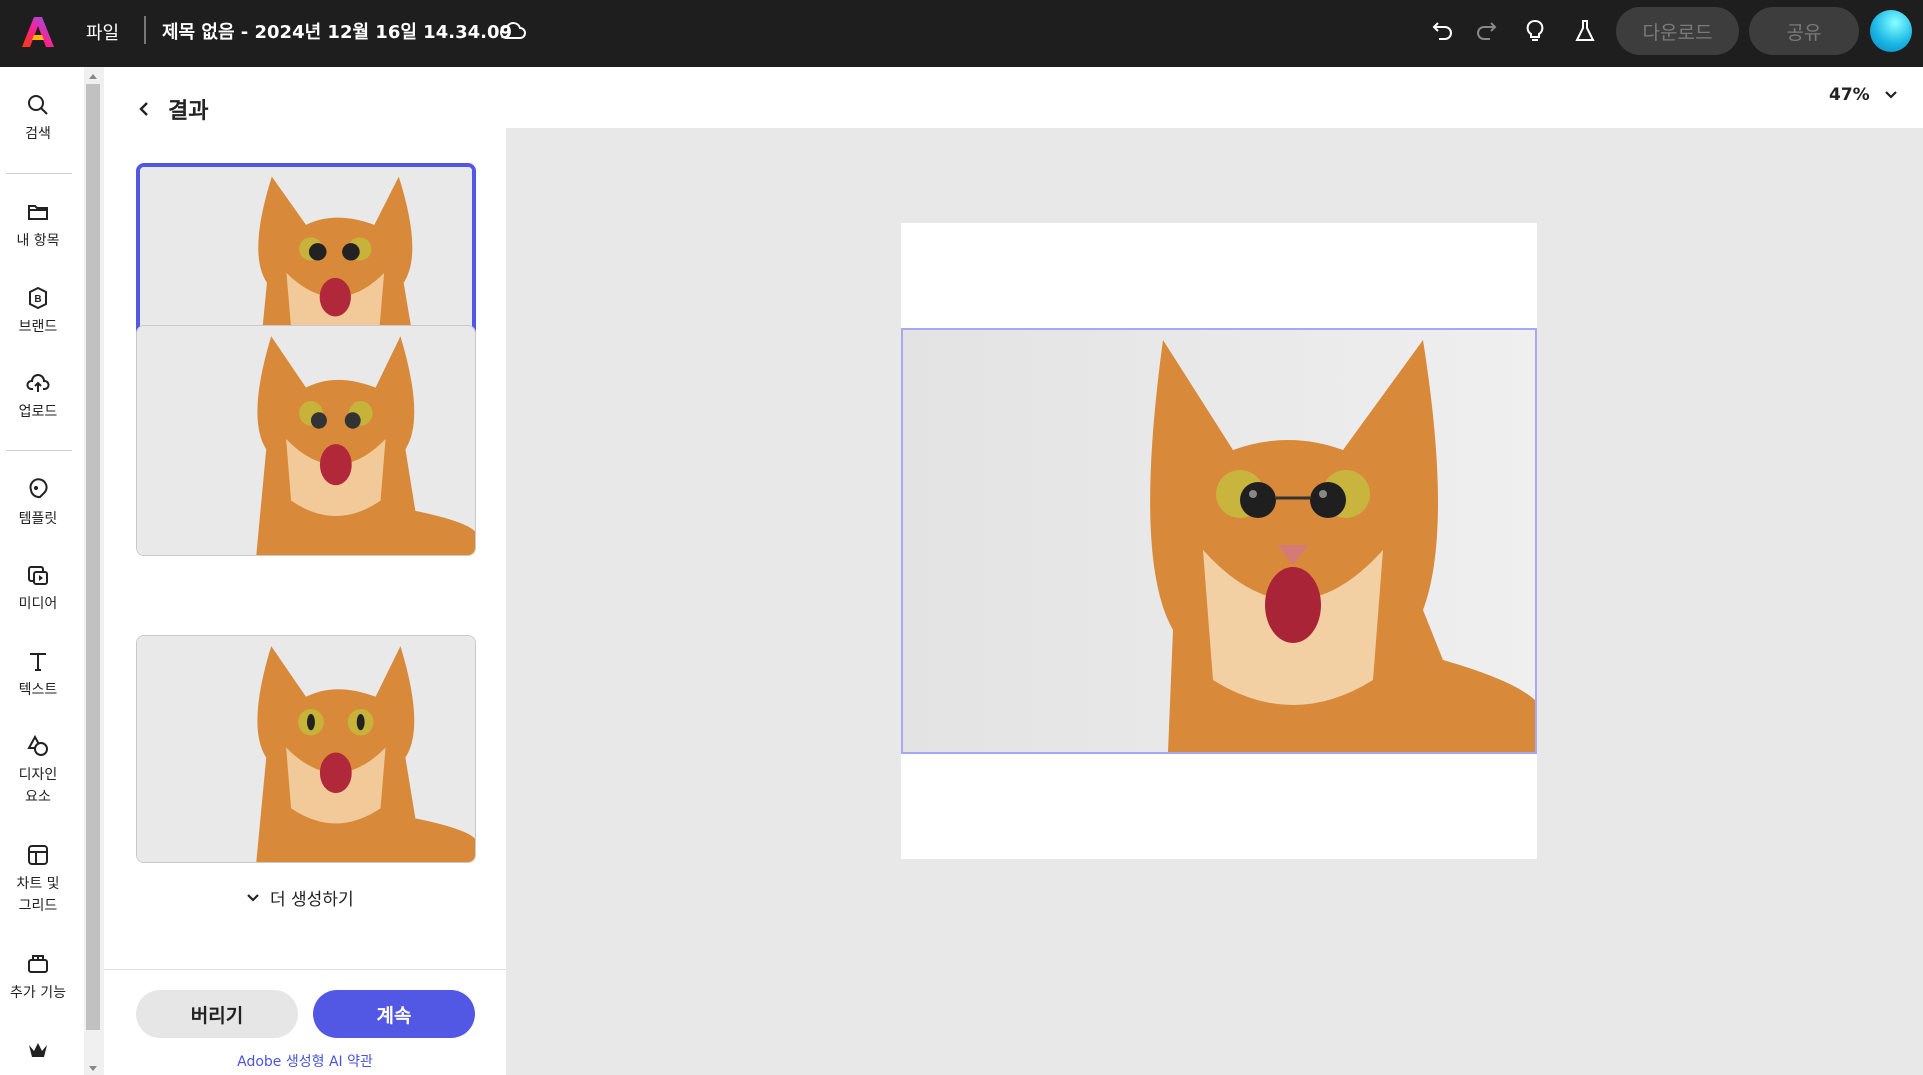 The height and width of the screenshot is (1075, 1923). Describe the element at coordinates (38, 488) in the screenshot. I see `template-icon` at that location.